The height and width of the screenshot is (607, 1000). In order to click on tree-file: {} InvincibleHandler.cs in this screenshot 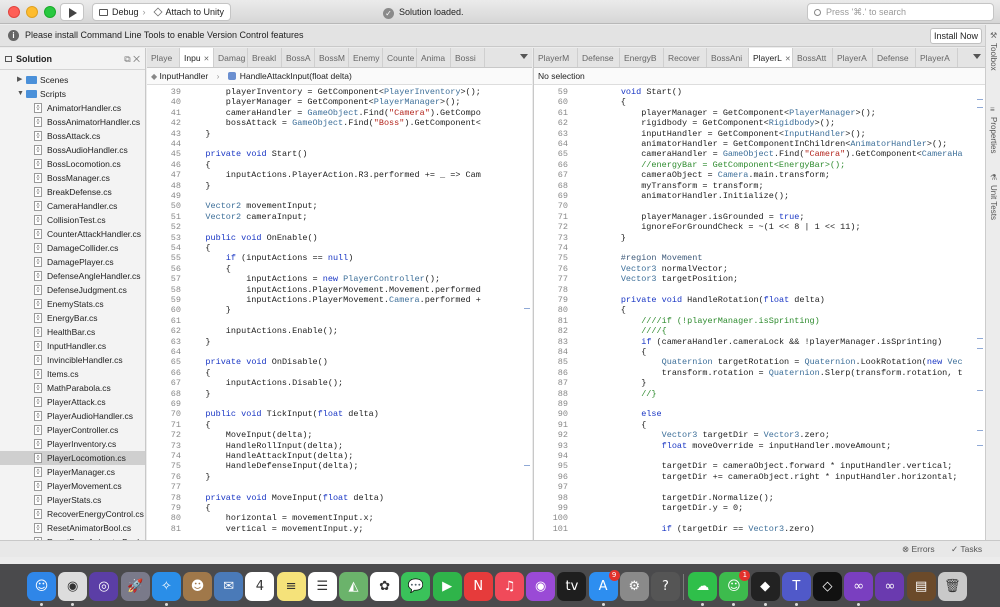, I will do `click(72, 360)`.